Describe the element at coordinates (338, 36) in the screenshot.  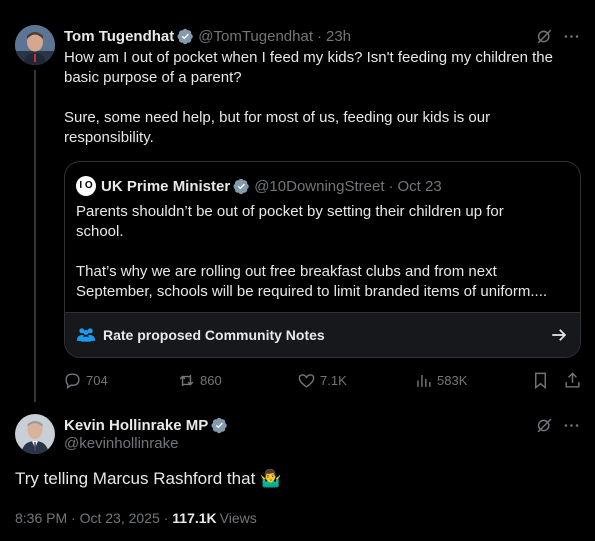
I see `tweet-time: 23h` at that location.